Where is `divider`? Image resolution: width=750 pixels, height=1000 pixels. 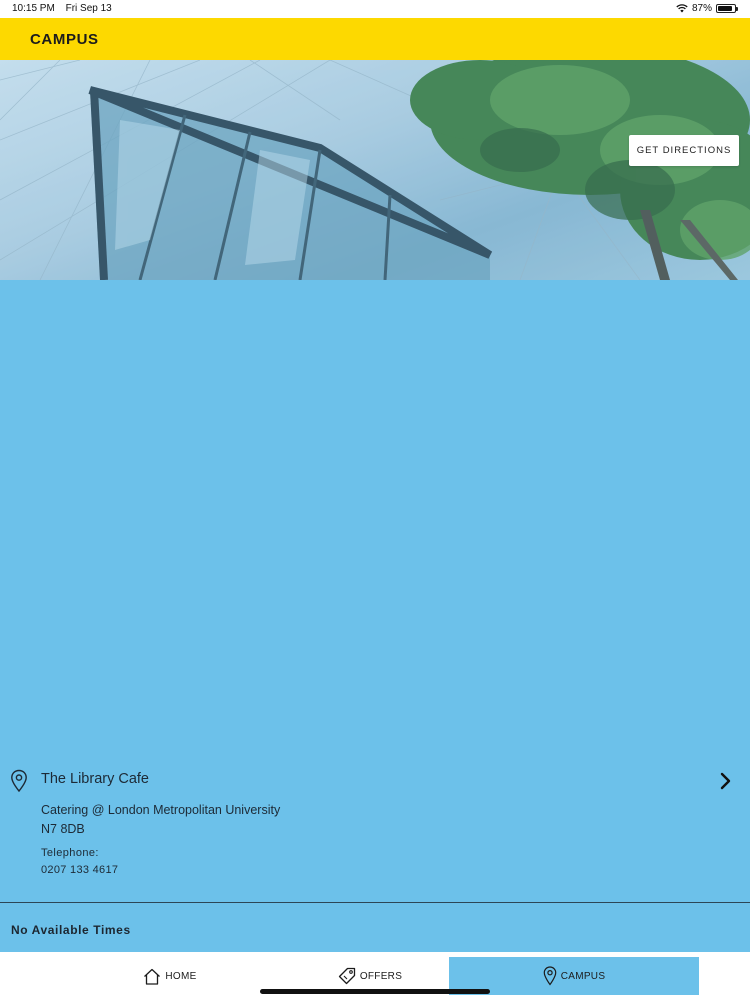 divider is located at coordinates (375, 902).